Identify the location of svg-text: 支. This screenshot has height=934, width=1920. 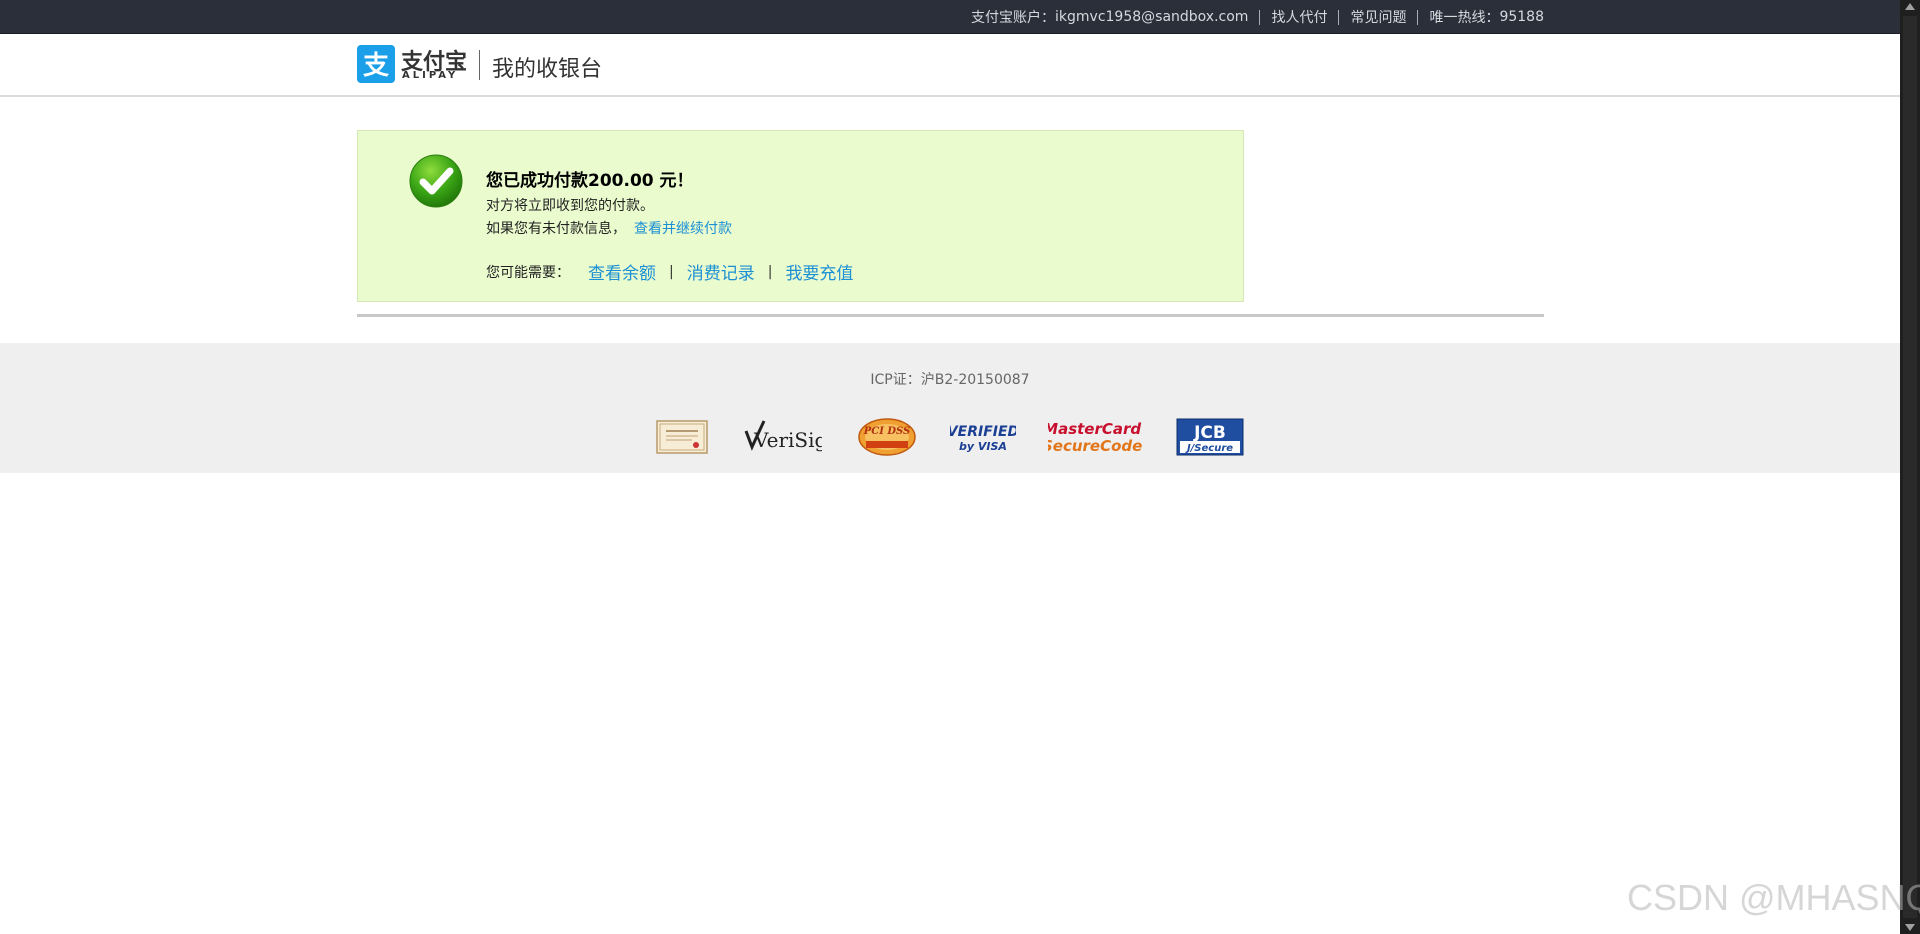
(376, 66).